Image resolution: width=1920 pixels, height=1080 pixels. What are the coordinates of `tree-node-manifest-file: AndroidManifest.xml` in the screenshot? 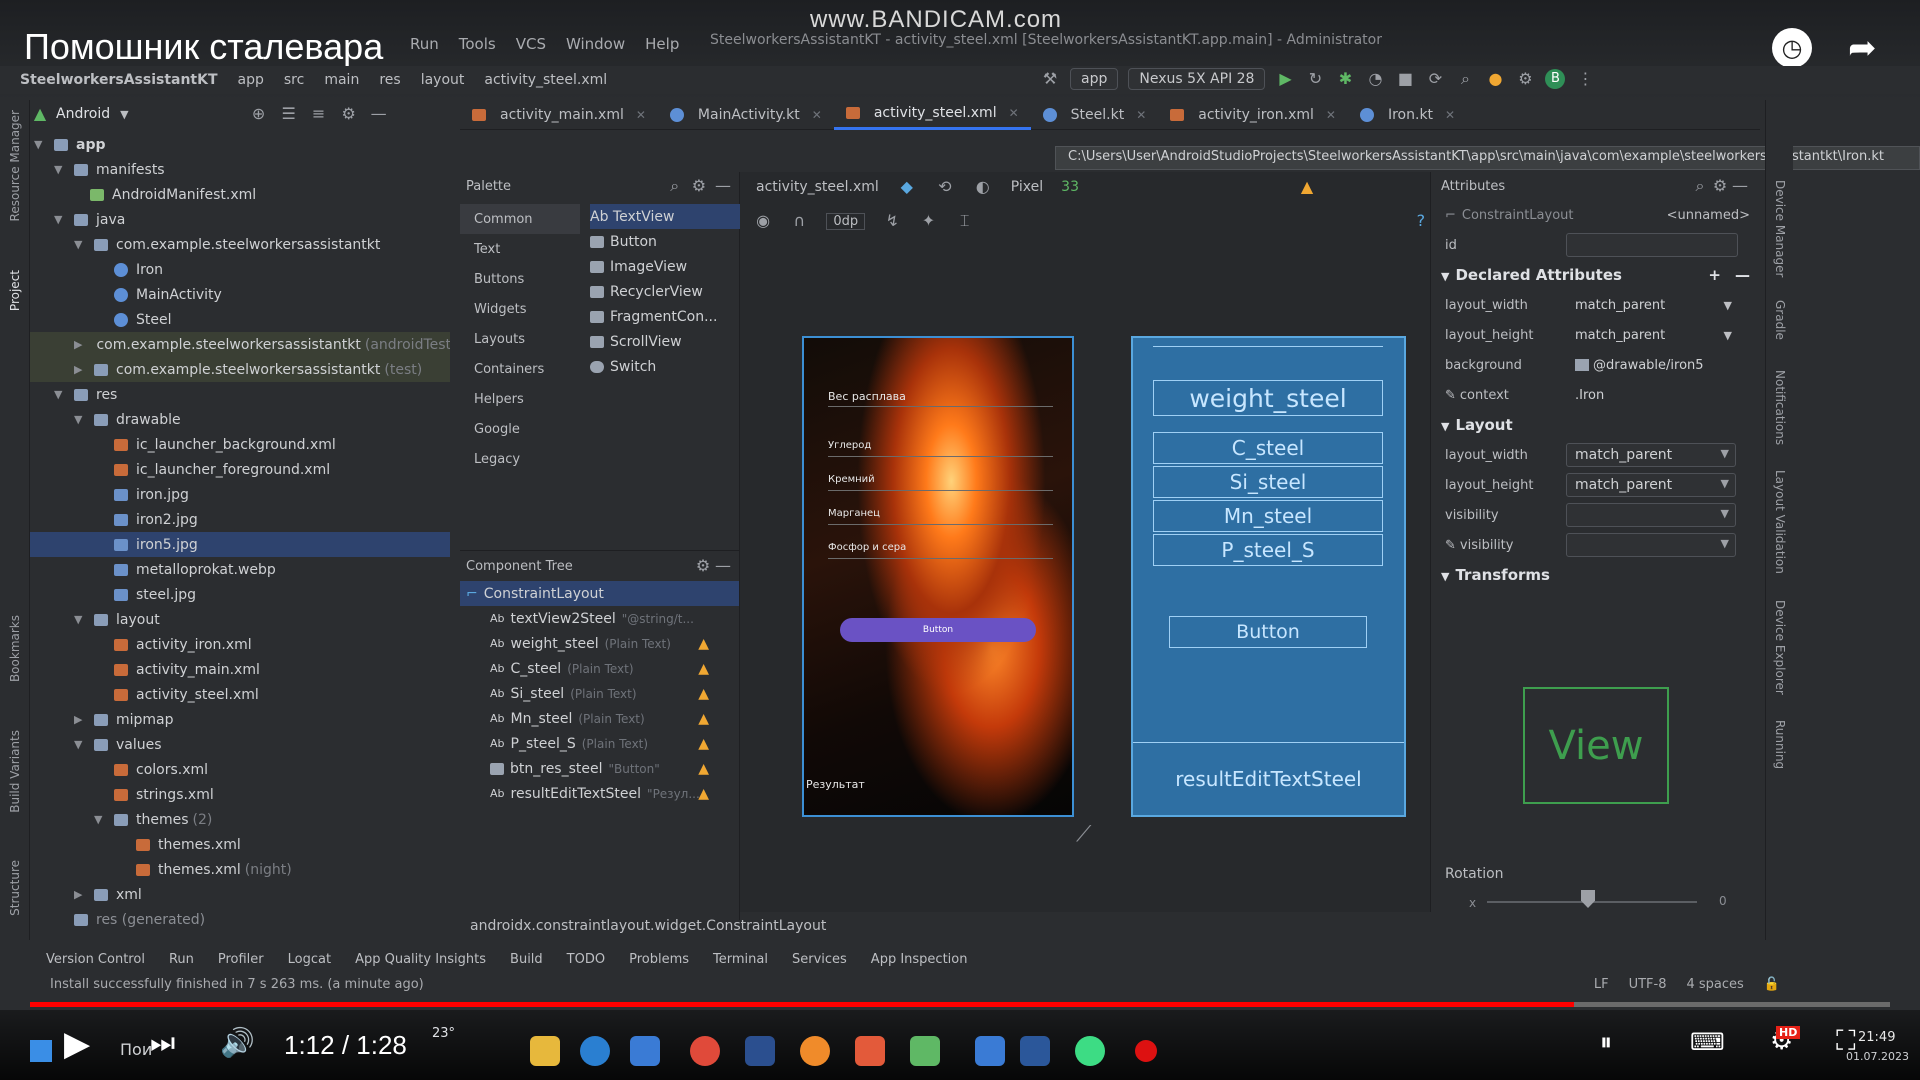 It's located at (240, 194).